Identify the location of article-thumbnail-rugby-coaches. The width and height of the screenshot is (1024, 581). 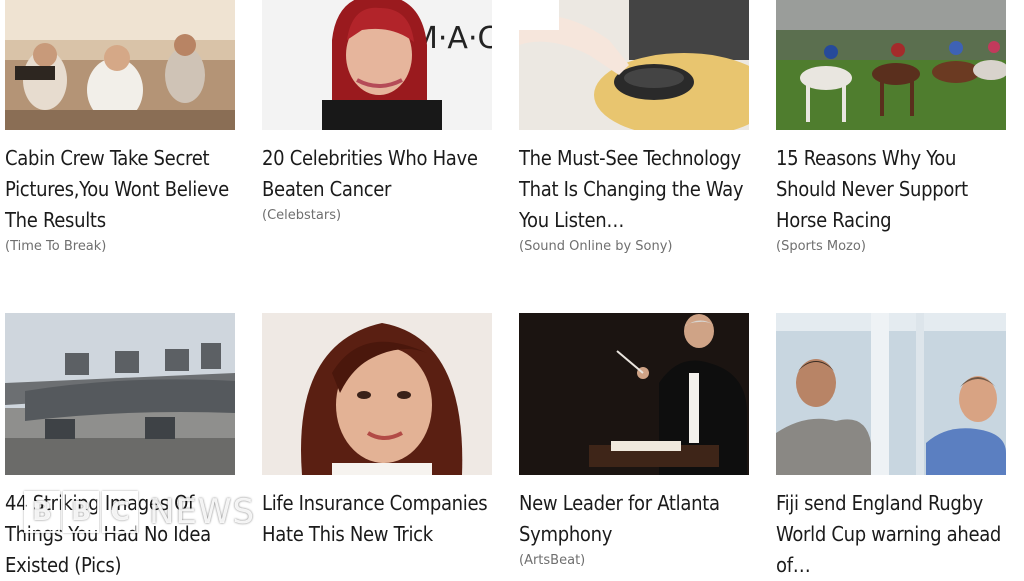
(891, 394).